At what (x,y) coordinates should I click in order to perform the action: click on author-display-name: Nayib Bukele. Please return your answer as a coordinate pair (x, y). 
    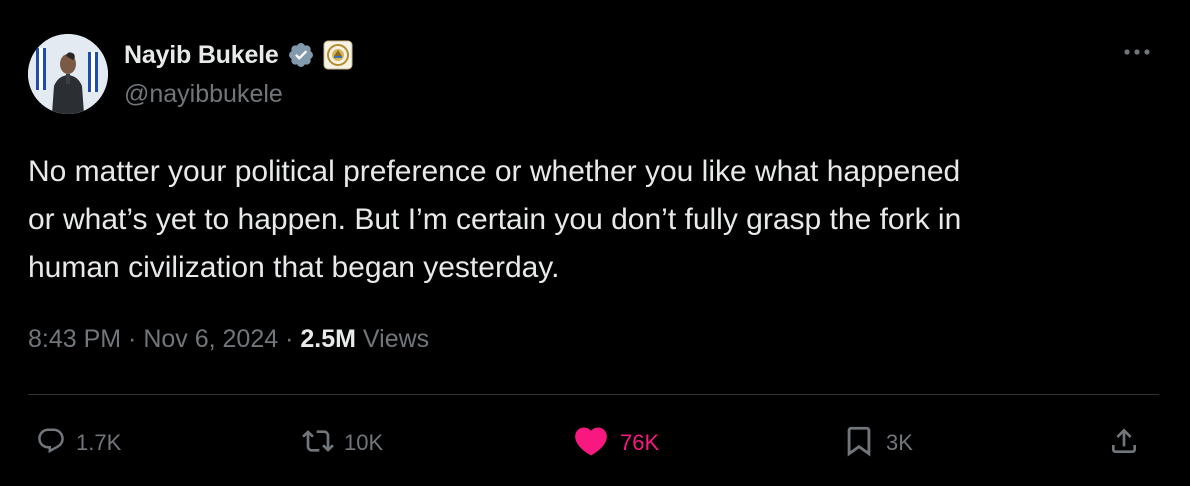
    Looking at the image, I should click on (201, 55).